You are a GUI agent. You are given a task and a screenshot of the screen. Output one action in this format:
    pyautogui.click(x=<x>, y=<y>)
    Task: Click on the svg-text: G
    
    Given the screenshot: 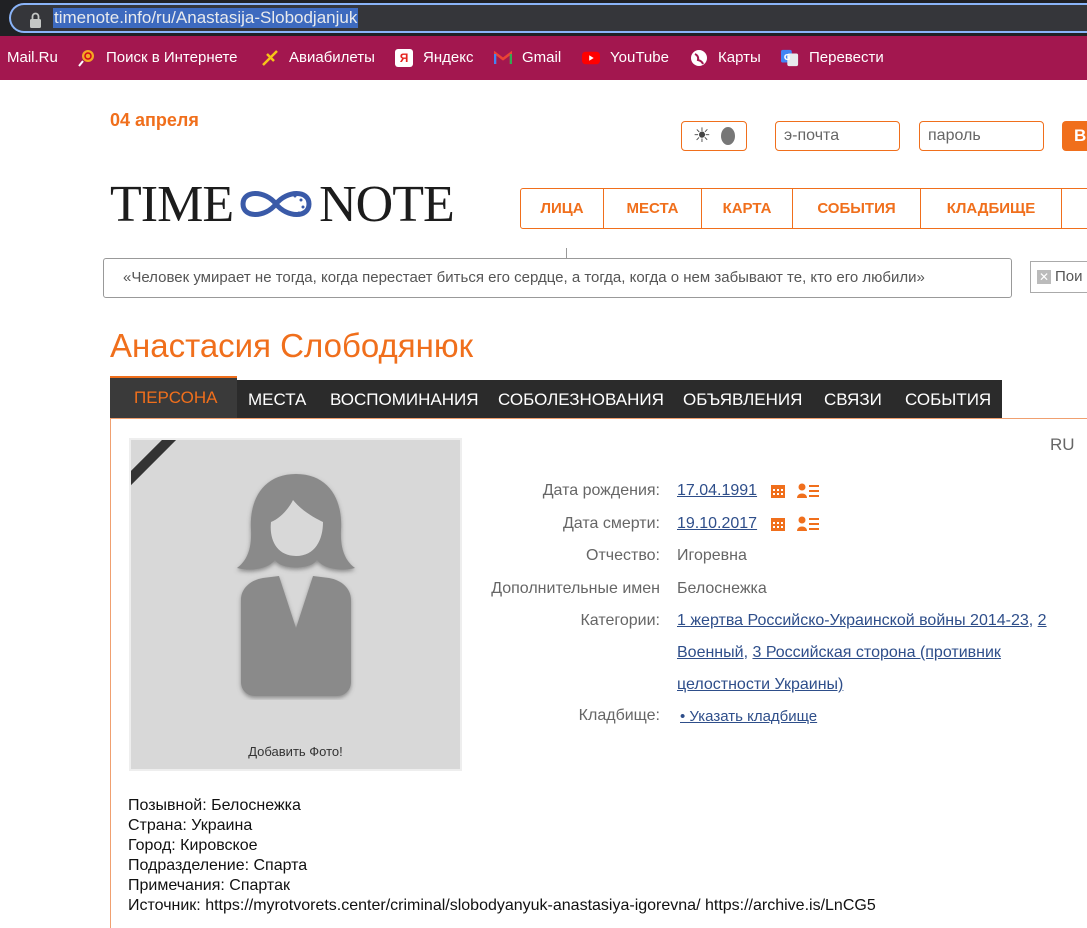 What is the action you would take?
    pyautogui.click(x=787, y=57)
    